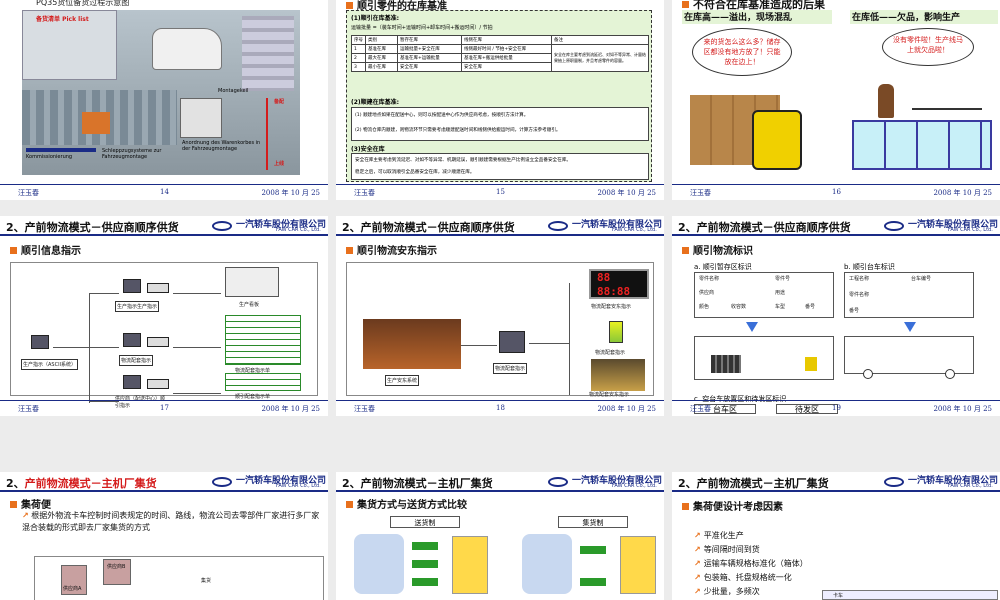  Describe the element at coordinates (780, 293) in the screenshot. I see `field: 用途` at that location.